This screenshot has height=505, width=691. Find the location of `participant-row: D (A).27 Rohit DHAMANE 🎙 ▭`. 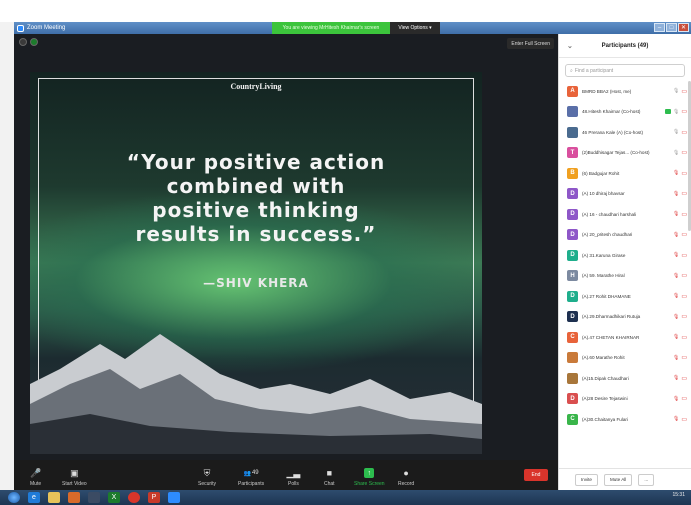

participant-row: D (A).27 Rohit DHAMANE 🎙 ▭ is located at coordinates (625, 296).